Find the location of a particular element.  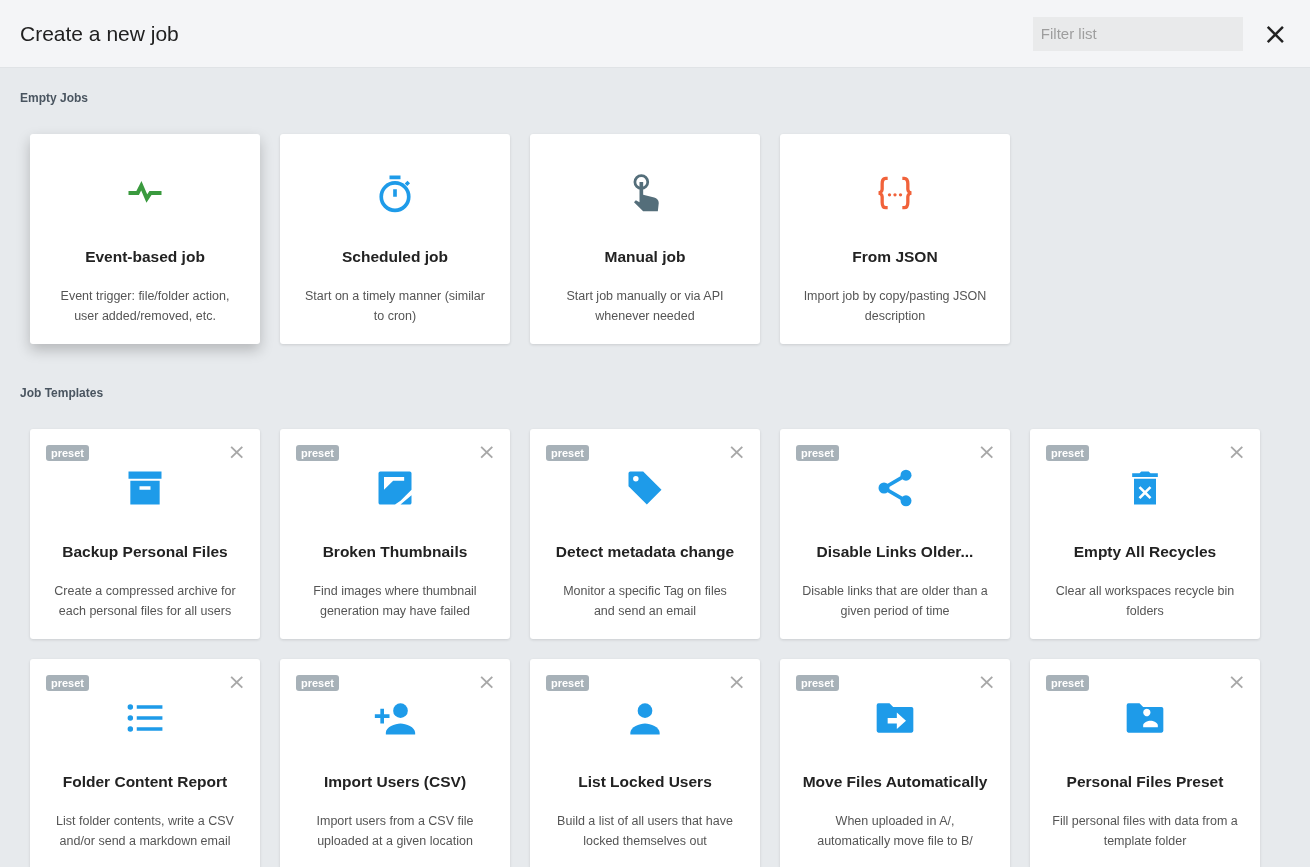

dialog-title: Create a new job is located at coordinates (100, 33).